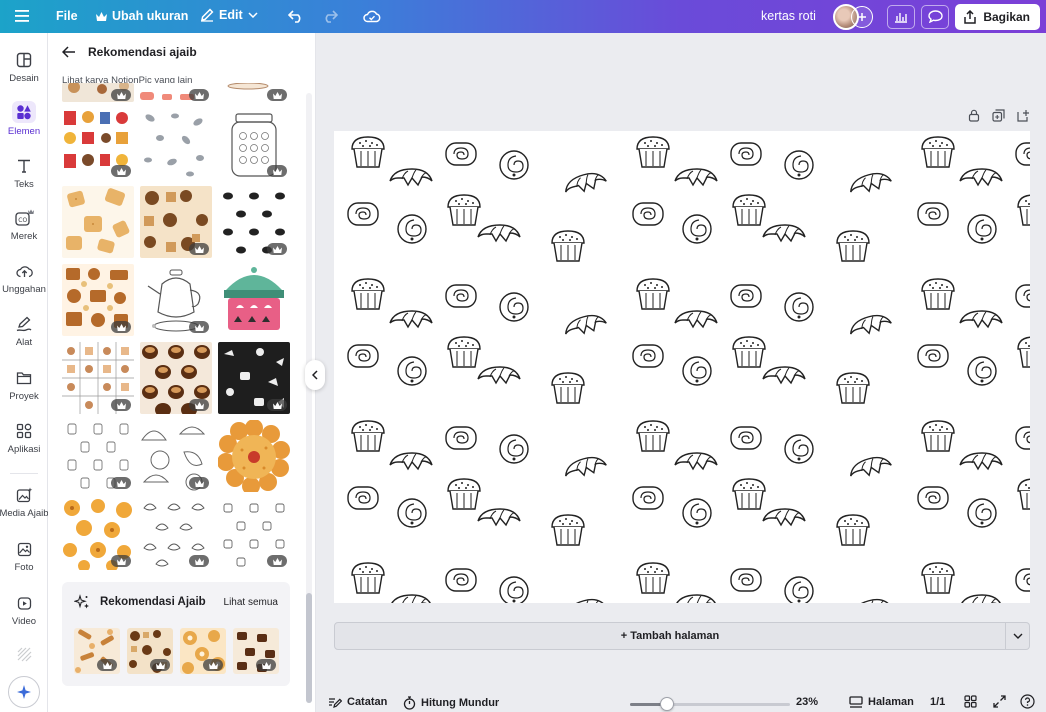 The width and height of the screenshot is (1046, 712). I want to click on resize-button: Ubah ukuran, so click(142, 16).